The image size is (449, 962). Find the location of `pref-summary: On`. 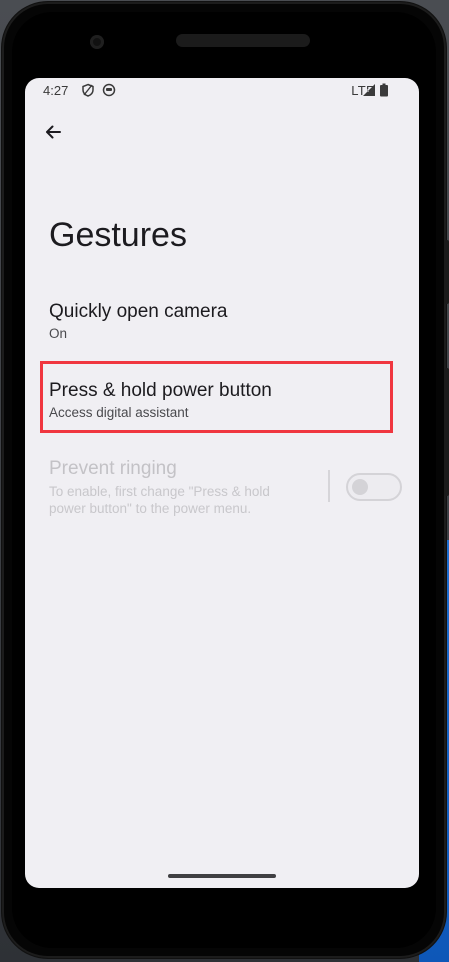

pref-summary: On is located at coordinates (58, 333).